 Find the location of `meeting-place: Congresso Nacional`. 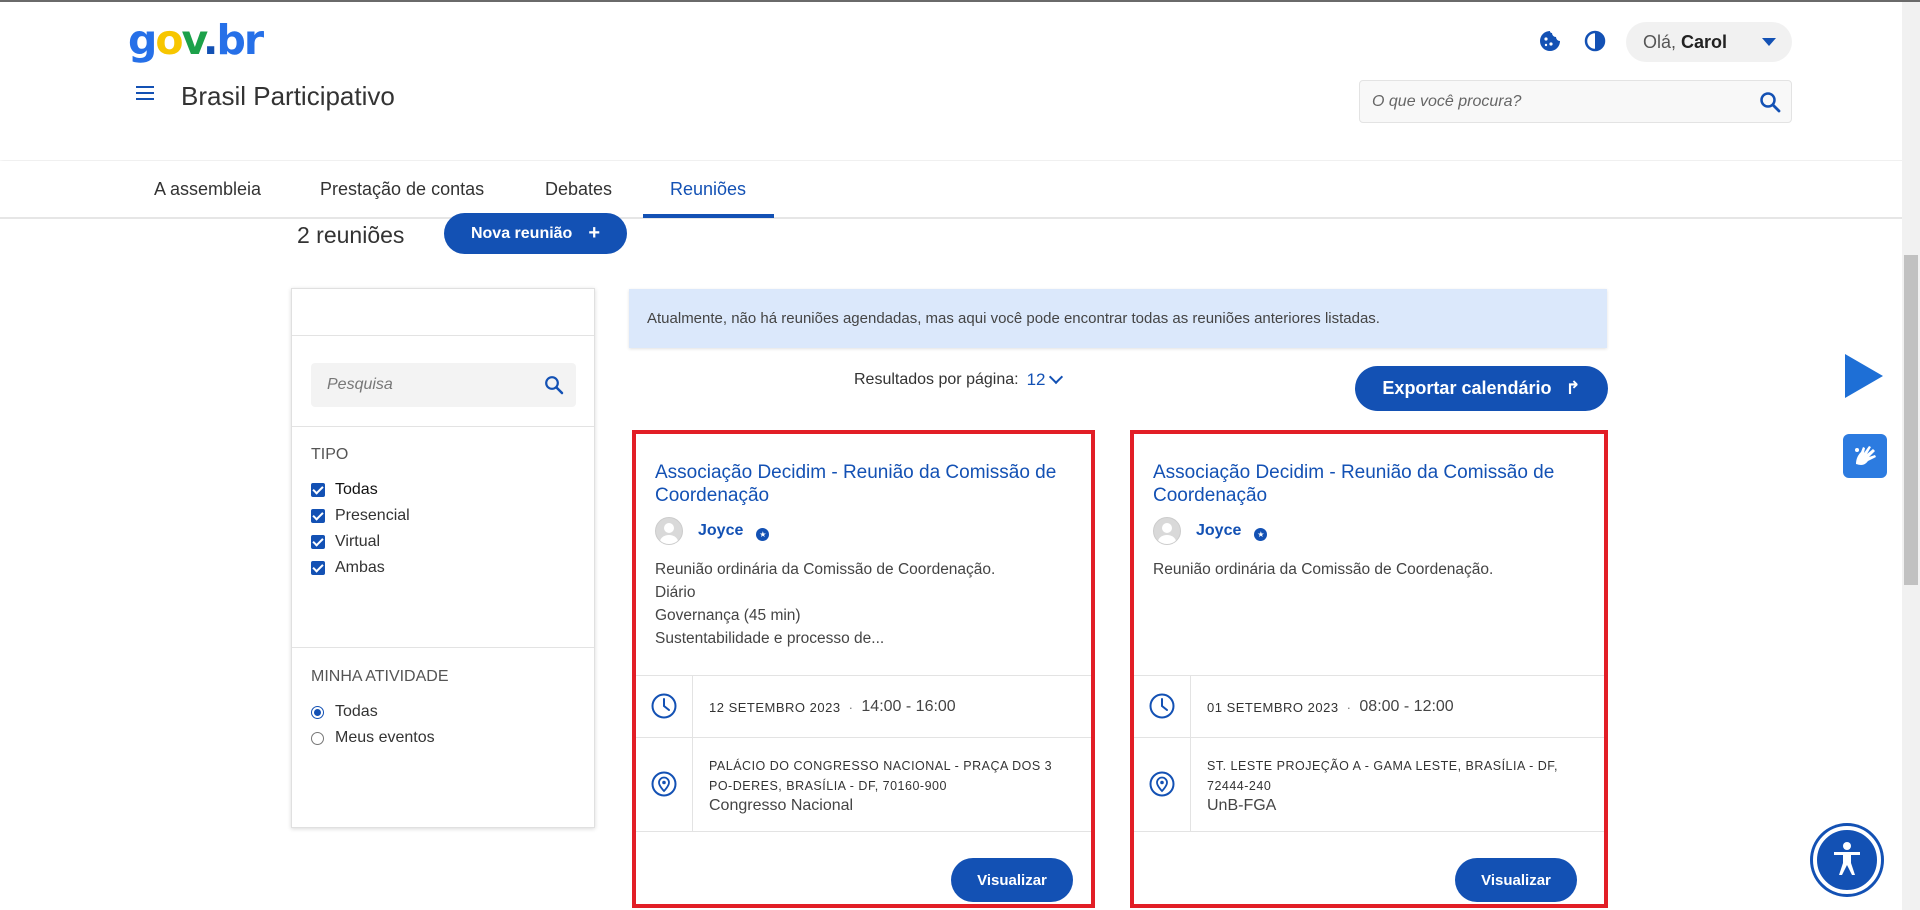

meeting-place: Congresso Nacional is located at coordinates (781, 805).